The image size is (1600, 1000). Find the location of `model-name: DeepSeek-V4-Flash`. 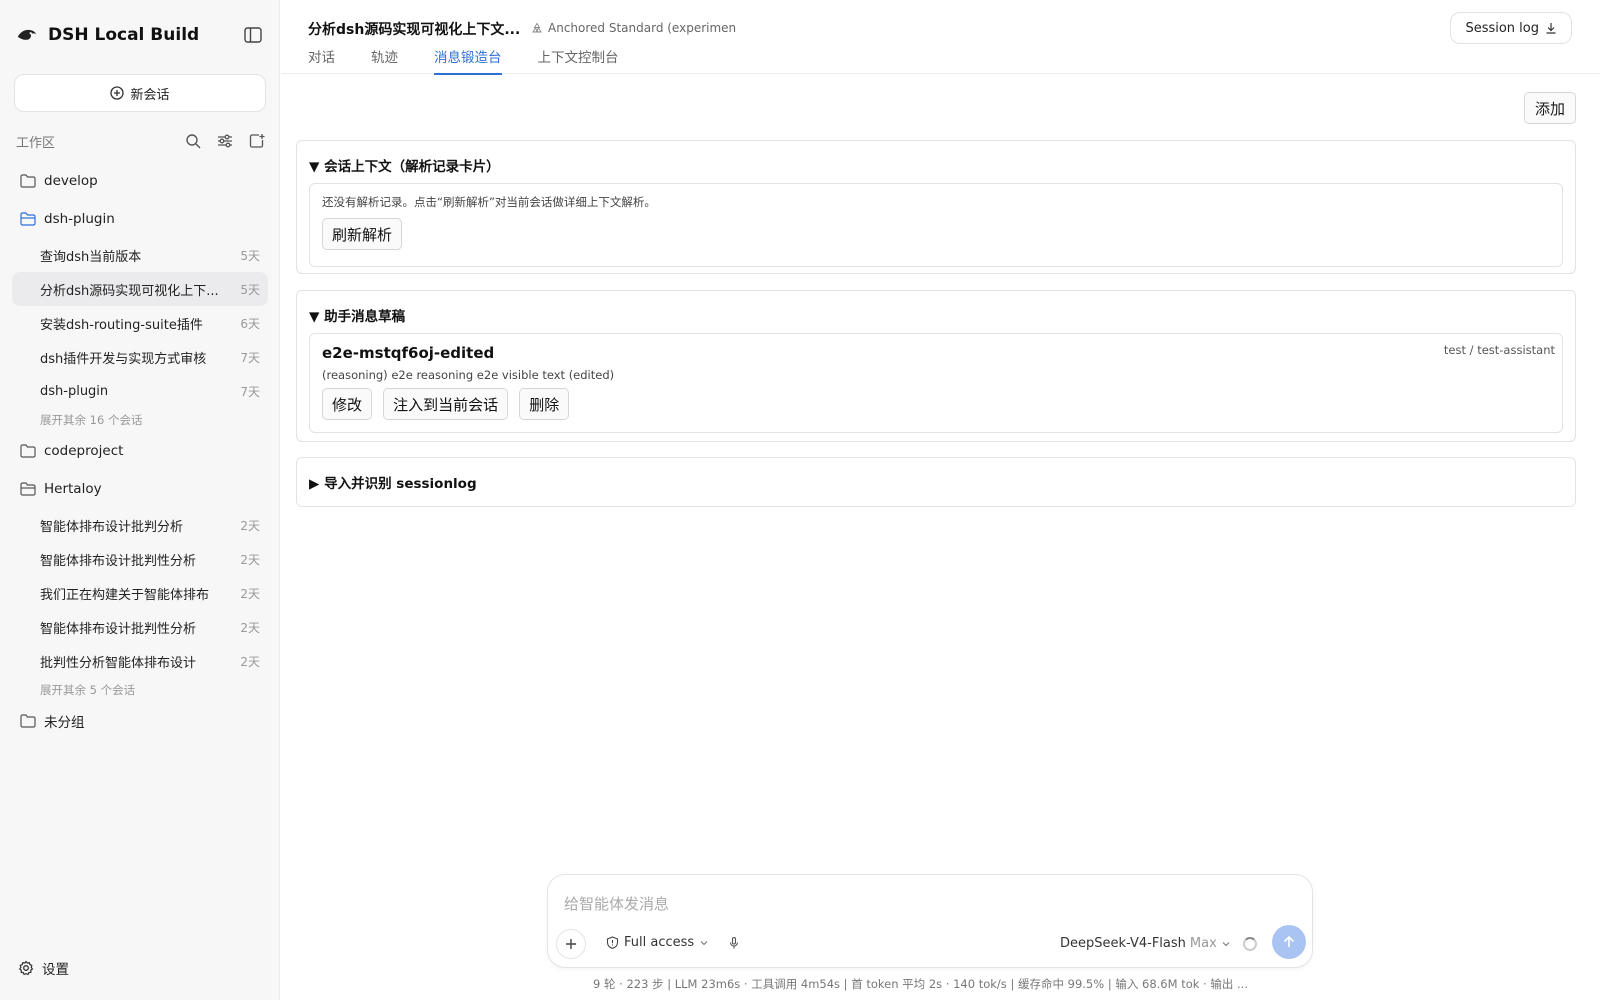

model-name: DeepSeek-V4-Flash is located at coordinates (1123, 943).